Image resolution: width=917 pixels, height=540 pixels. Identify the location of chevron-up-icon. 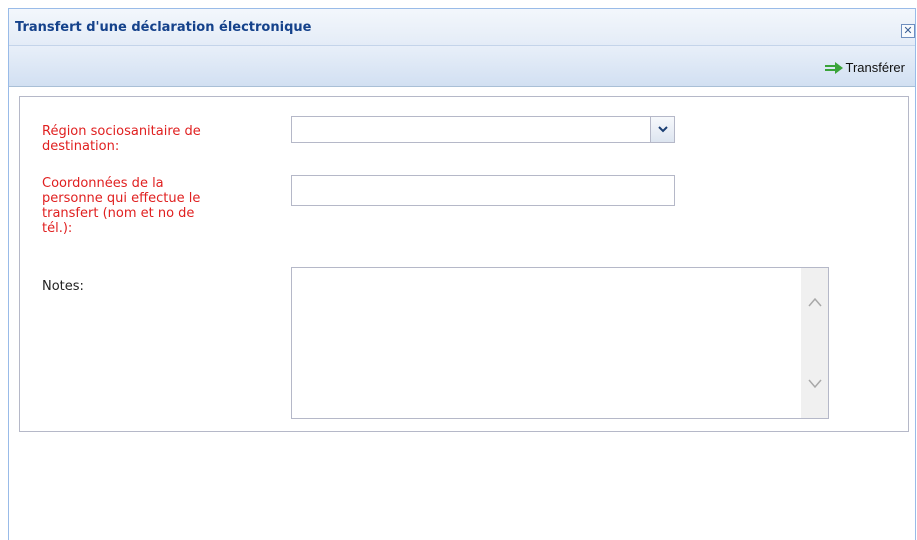
(815, 302).